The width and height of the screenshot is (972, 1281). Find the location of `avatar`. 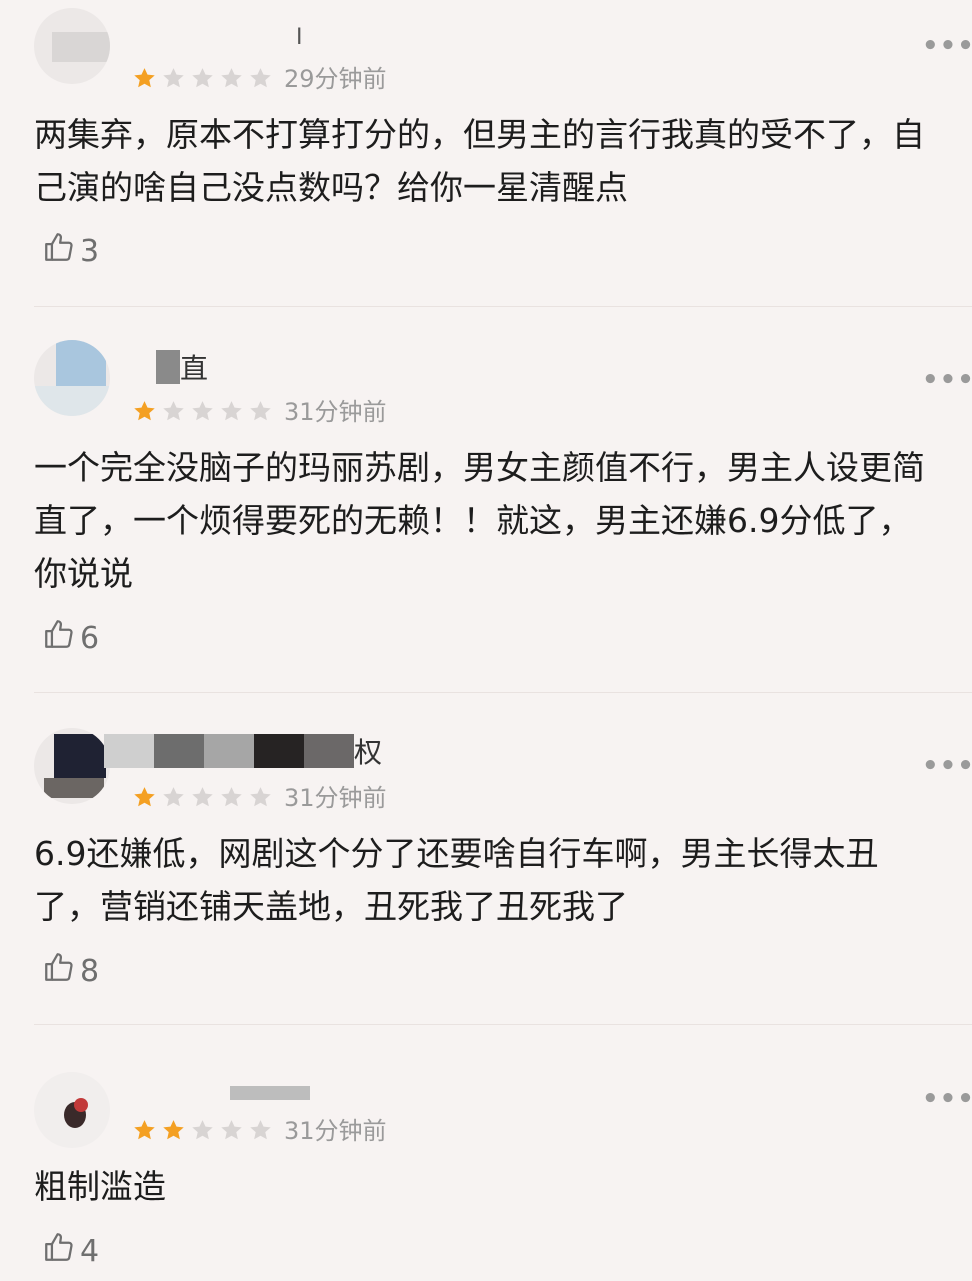

avatar is located at coordinates (72, 1110).